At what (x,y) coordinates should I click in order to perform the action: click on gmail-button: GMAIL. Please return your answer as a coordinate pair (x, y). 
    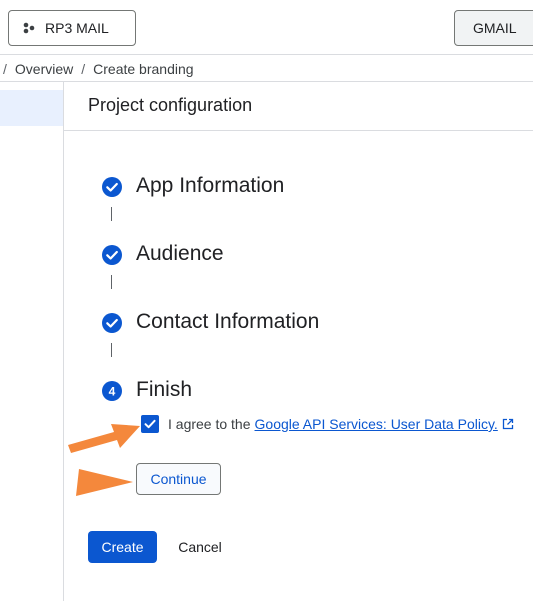
    Looking at the image, I should click on (493, 28).